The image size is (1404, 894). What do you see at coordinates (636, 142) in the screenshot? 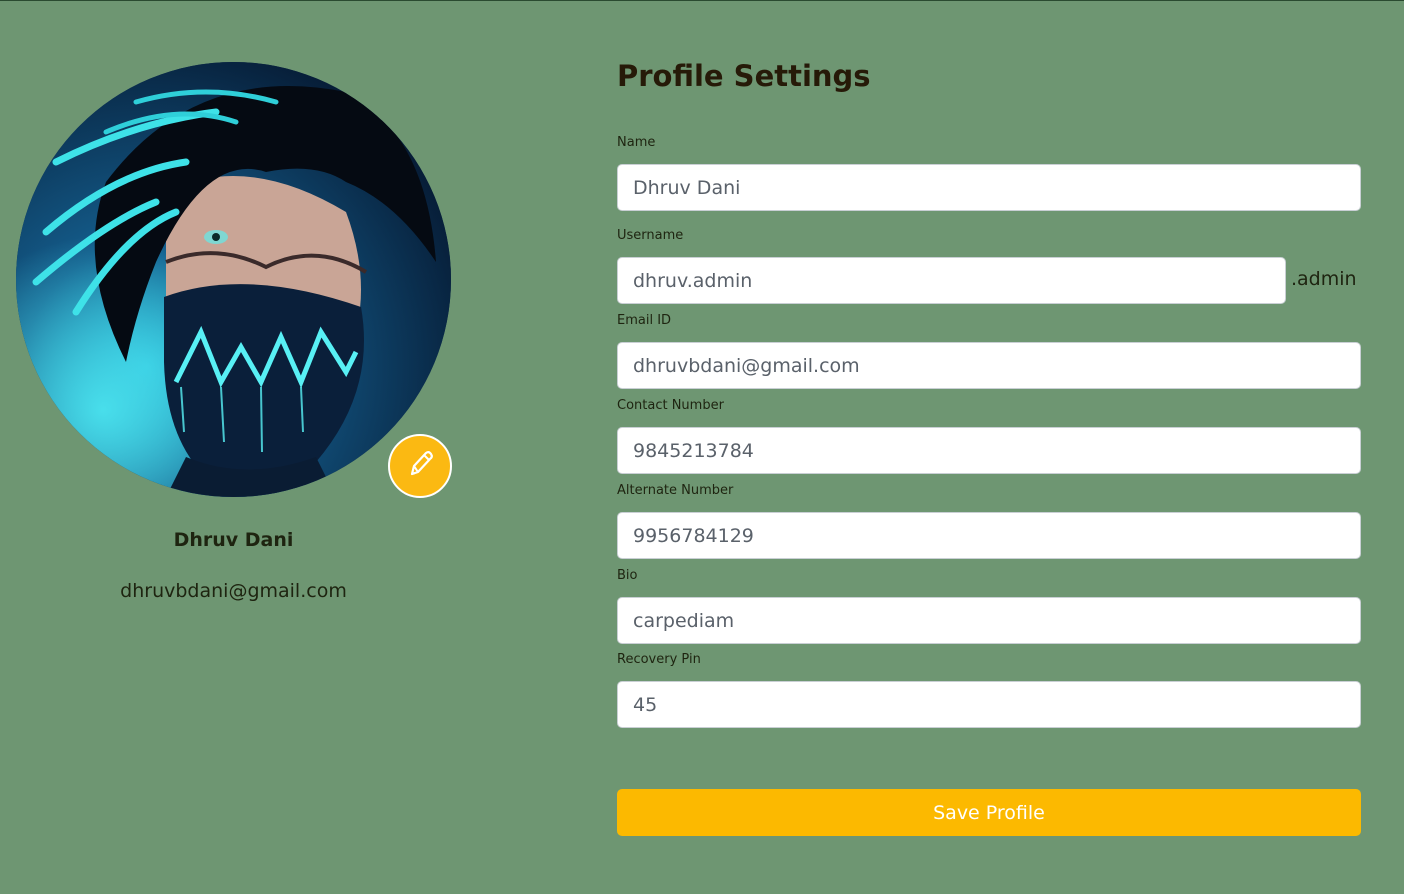
I see `name-label: Name` at bounding box center [636, 142].